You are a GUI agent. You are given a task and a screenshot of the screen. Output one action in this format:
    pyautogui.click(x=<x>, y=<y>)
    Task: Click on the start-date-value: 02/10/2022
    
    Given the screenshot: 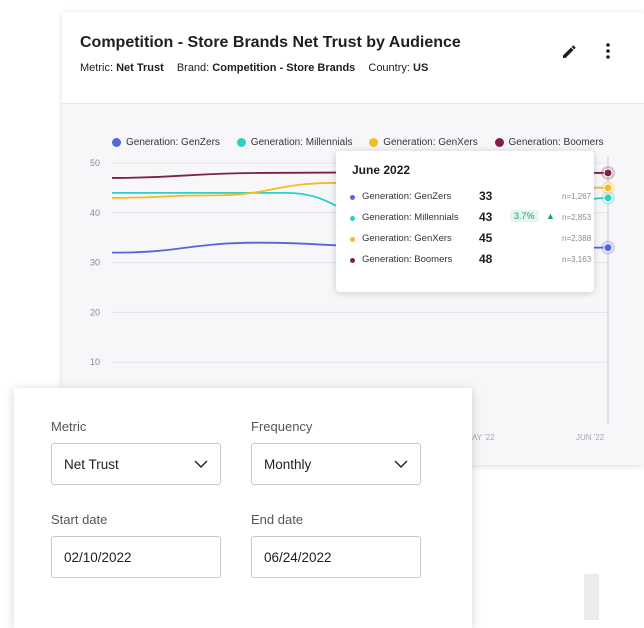 What is the action you would take?
    pyautogui.click(x=98, y=557)
    